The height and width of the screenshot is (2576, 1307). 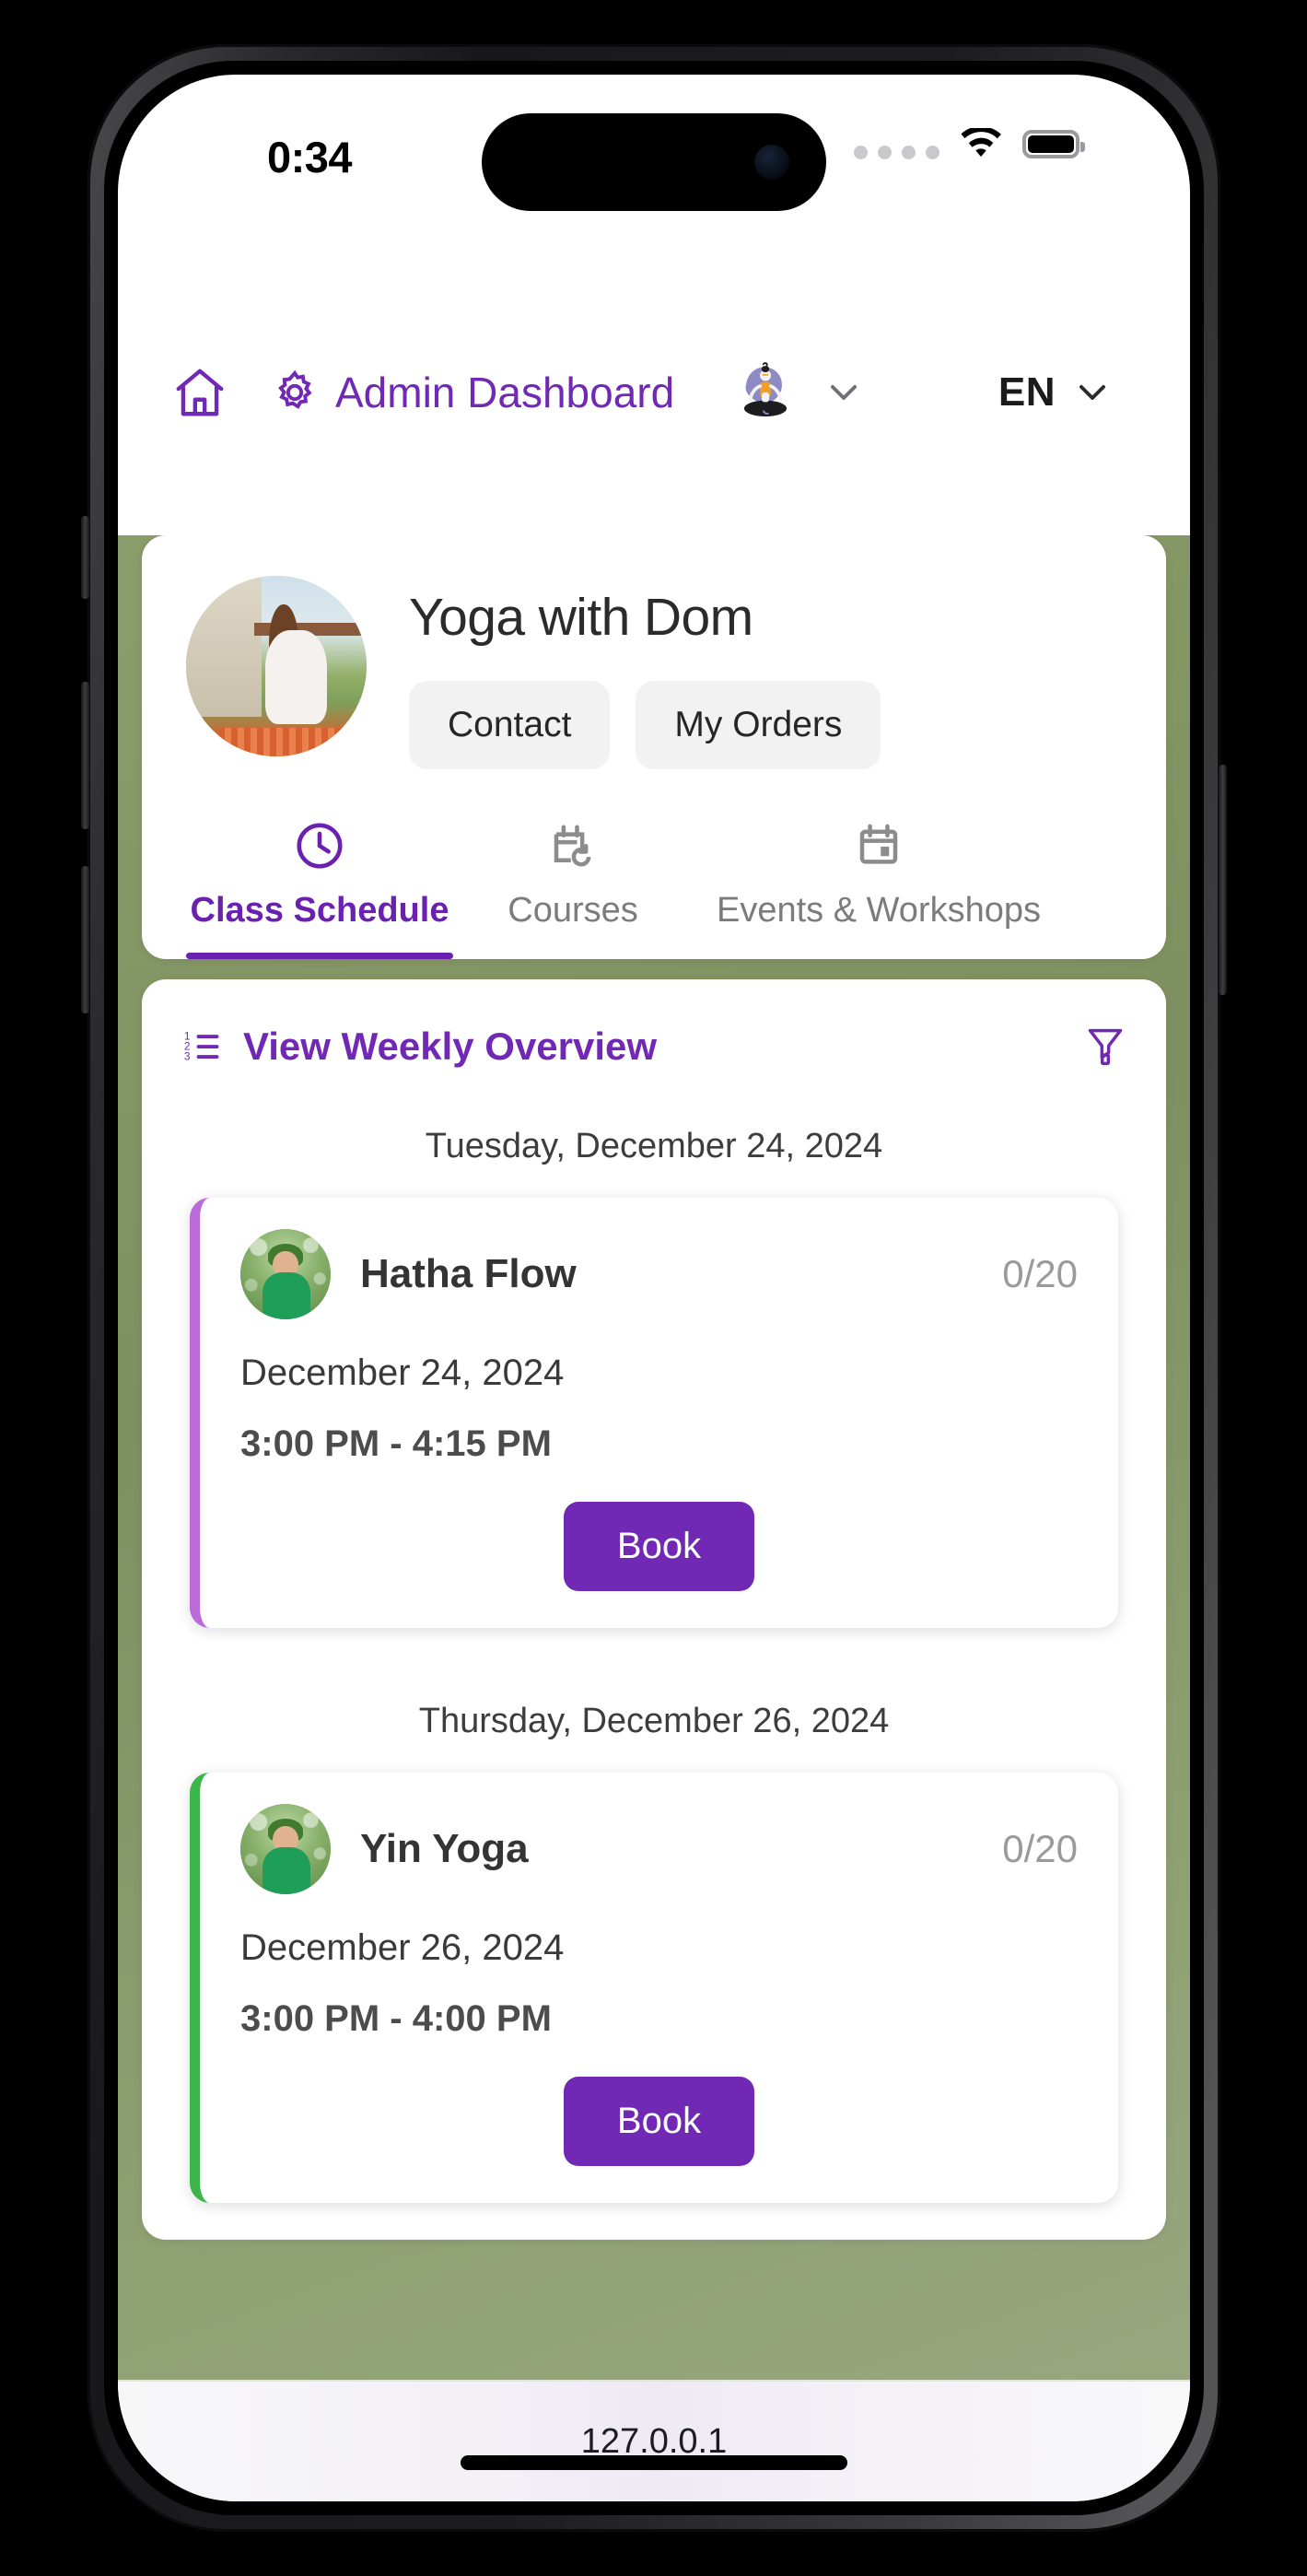 What do you see at coordinates (981, 143) in the screenshot?
I see `wifi-icon` at bounding box center [981, 143].